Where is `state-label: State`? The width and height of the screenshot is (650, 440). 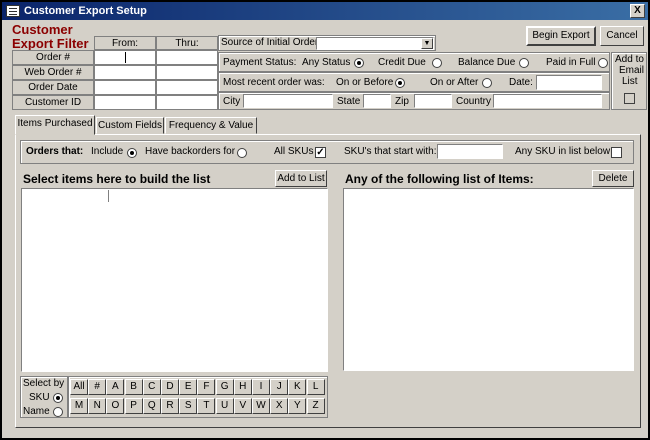 state-label: State is located at coordinates (349, 101).